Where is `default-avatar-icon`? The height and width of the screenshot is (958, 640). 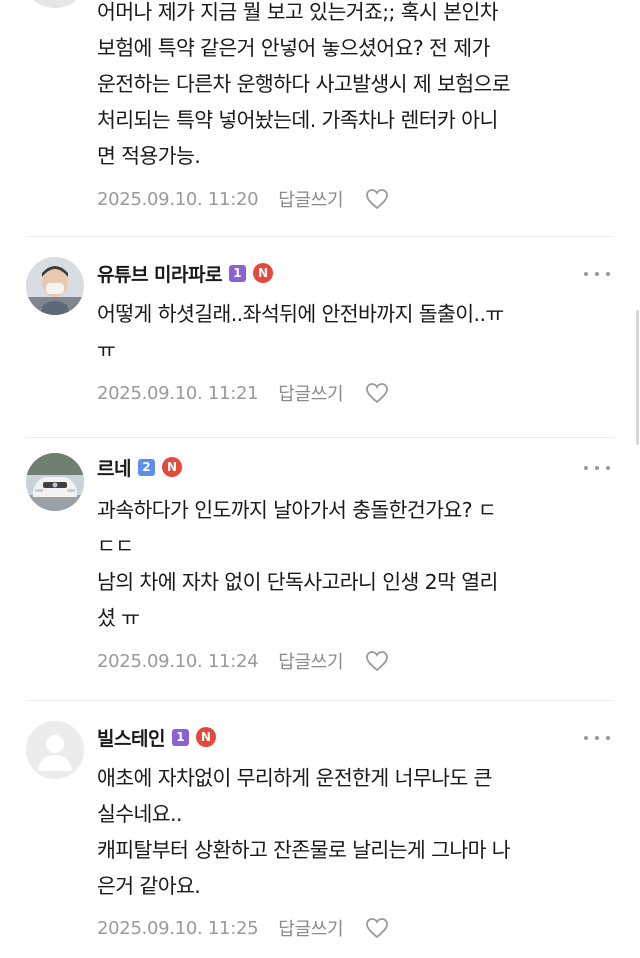
default-avatar-icon is located at coordinates (55, 750).